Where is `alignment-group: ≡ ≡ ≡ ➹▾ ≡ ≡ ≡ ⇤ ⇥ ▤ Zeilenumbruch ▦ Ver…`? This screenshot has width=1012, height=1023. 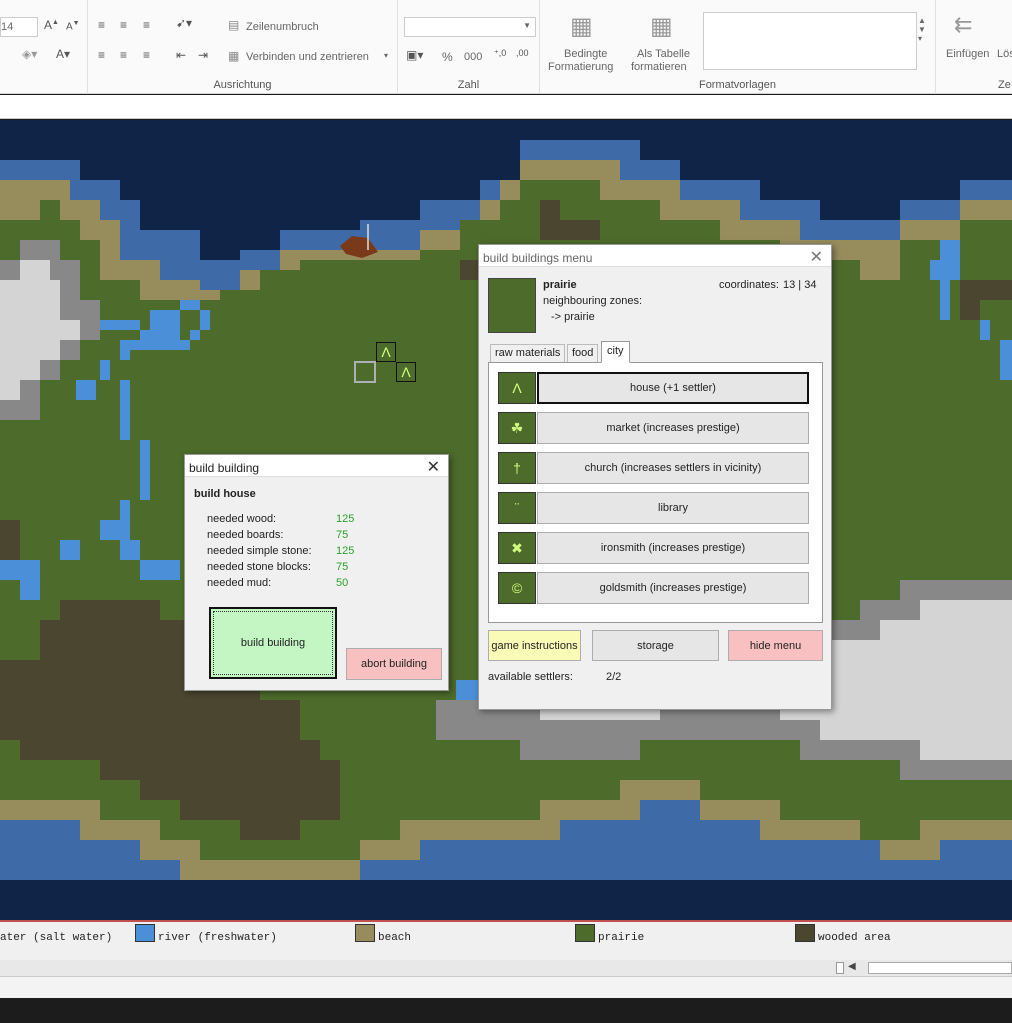
alignment-group: ≡ ≡ ≡ ➹▾ ≡ ≡ ≡ ⇤ ⇥ ▤ Zeilenumbruch ▦ Ver… is located at coordinates (243, 47).